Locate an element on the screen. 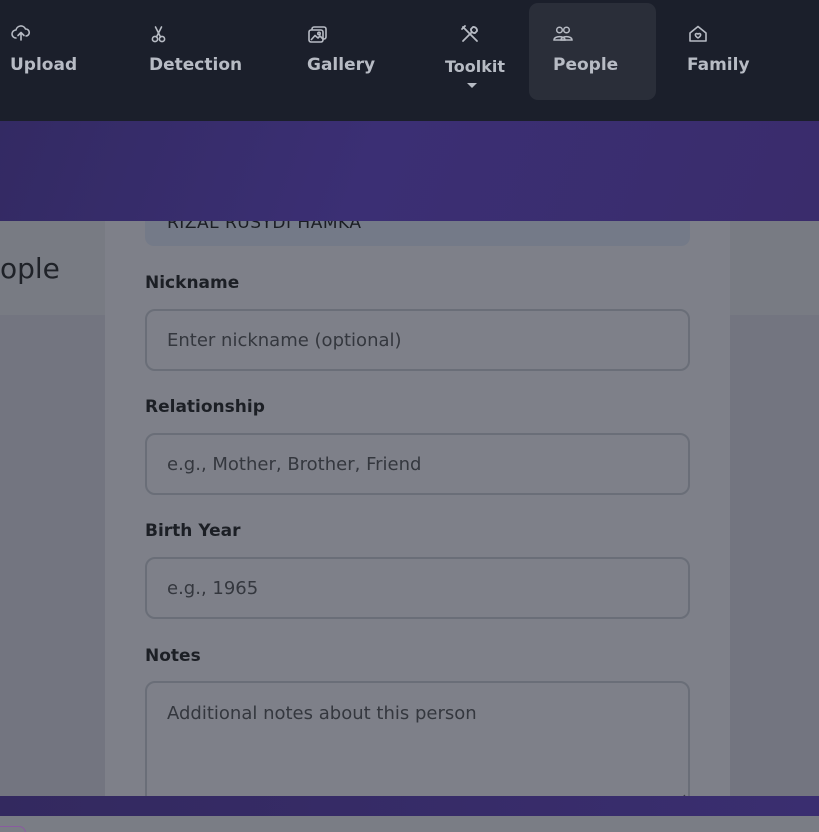  upload-cloud-icon is located at coordinates (21, 34).